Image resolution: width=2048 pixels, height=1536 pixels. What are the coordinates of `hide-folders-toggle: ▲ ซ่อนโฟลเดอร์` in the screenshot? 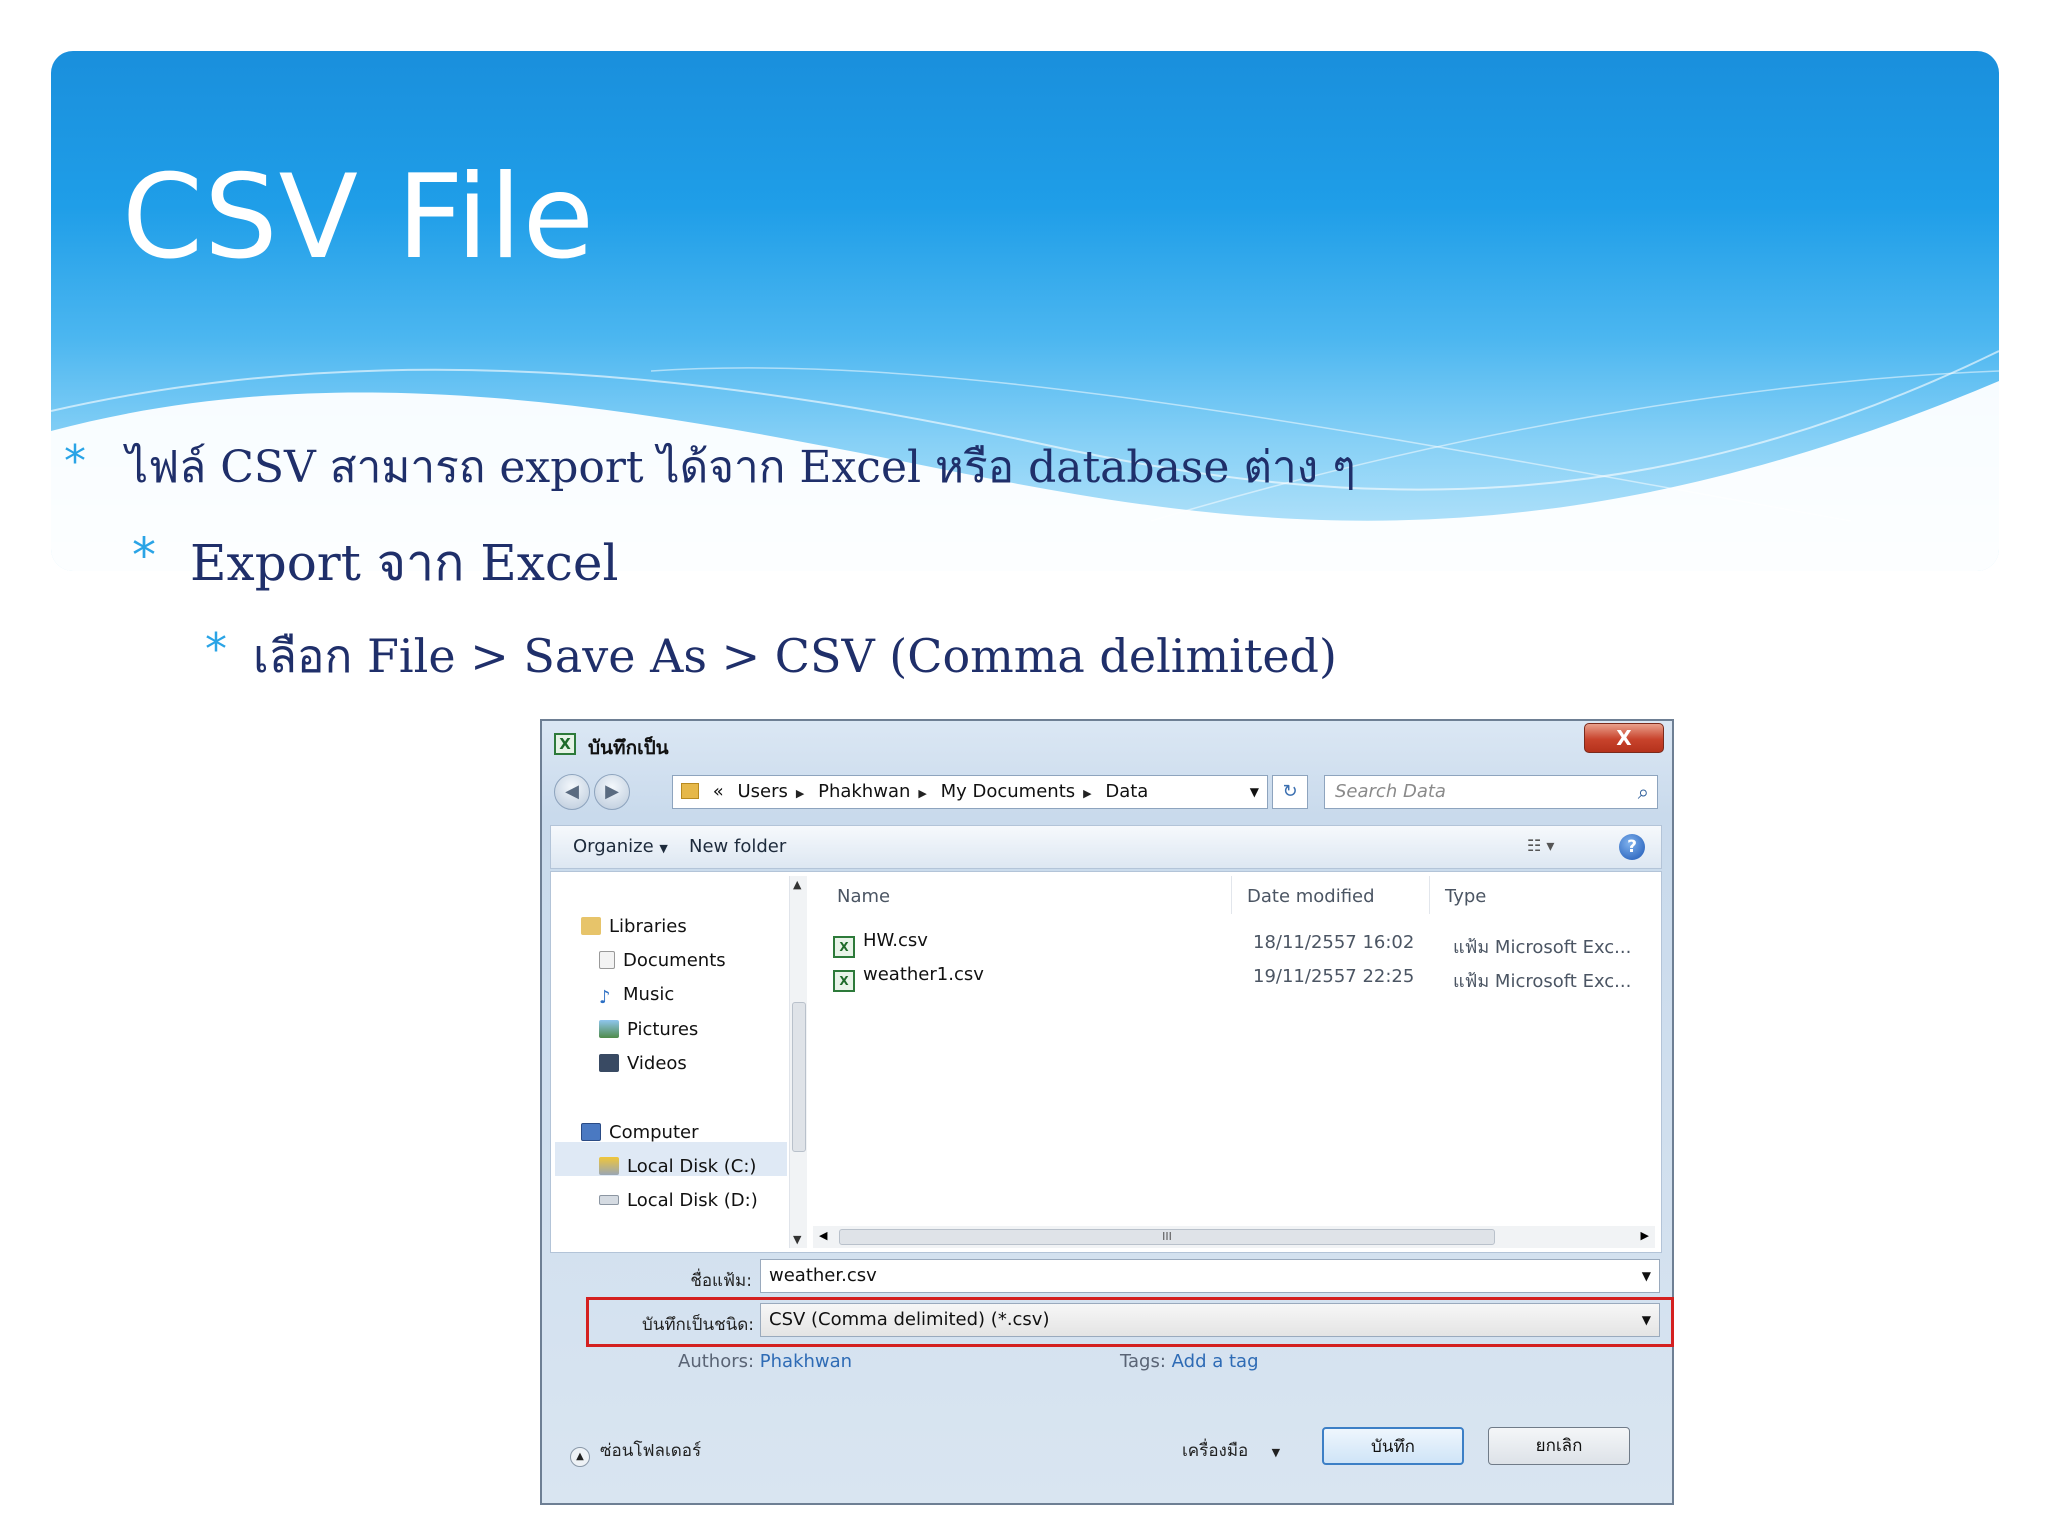 It's located at (635, 1452).